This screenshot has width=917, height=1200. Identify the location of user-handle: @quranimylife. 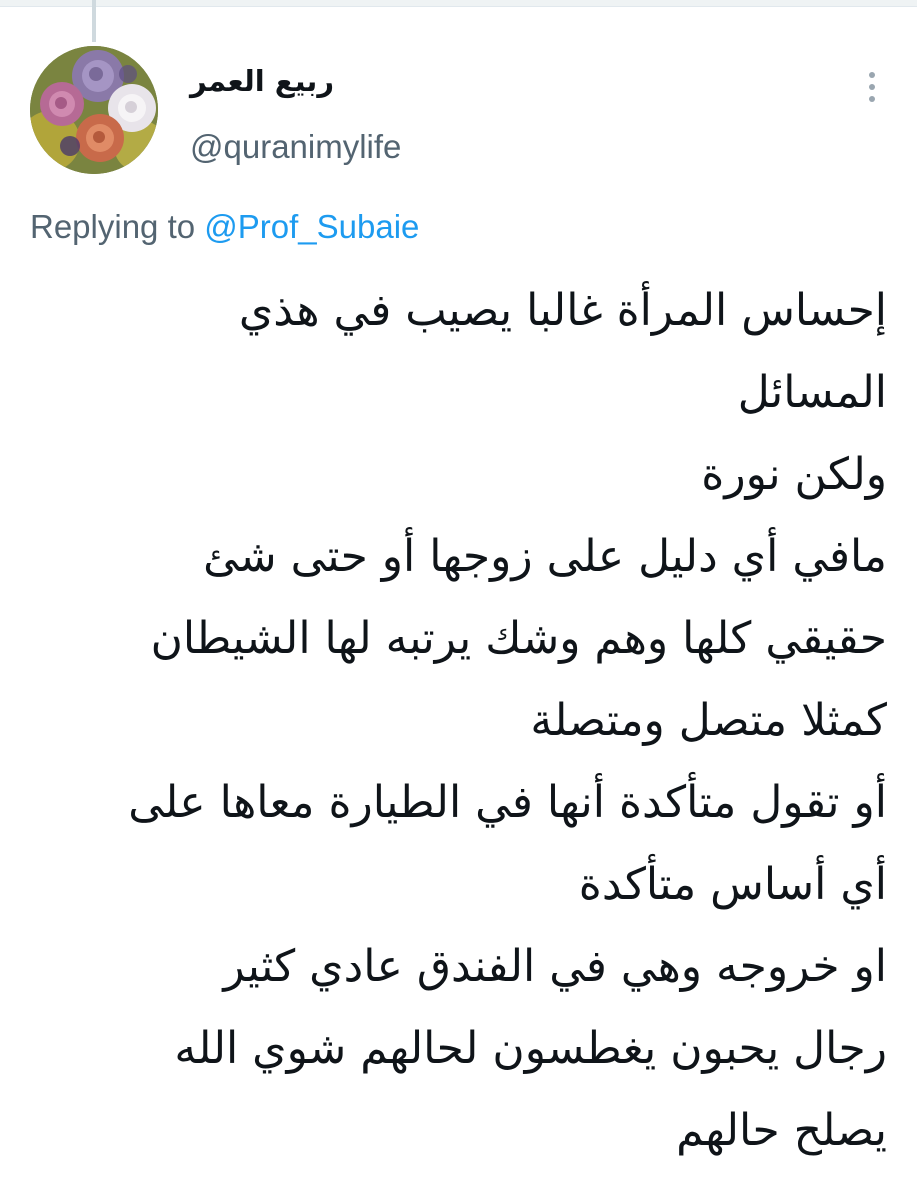
(295, 147).